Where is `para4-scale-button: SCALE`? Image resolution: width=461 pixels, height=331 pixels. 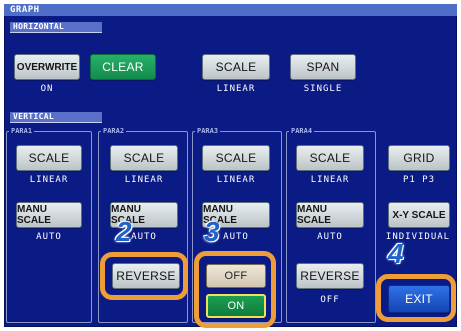
para4-scale-button: SCALE is located at coordinates (330, 158).